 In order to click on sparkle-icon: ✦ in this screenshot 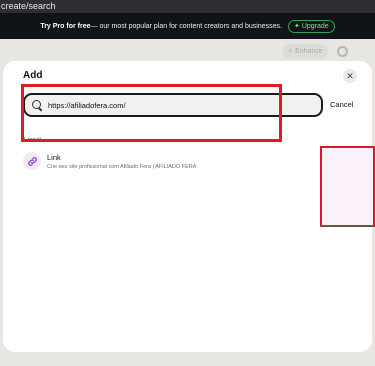, I will do `click(296, 26)`.